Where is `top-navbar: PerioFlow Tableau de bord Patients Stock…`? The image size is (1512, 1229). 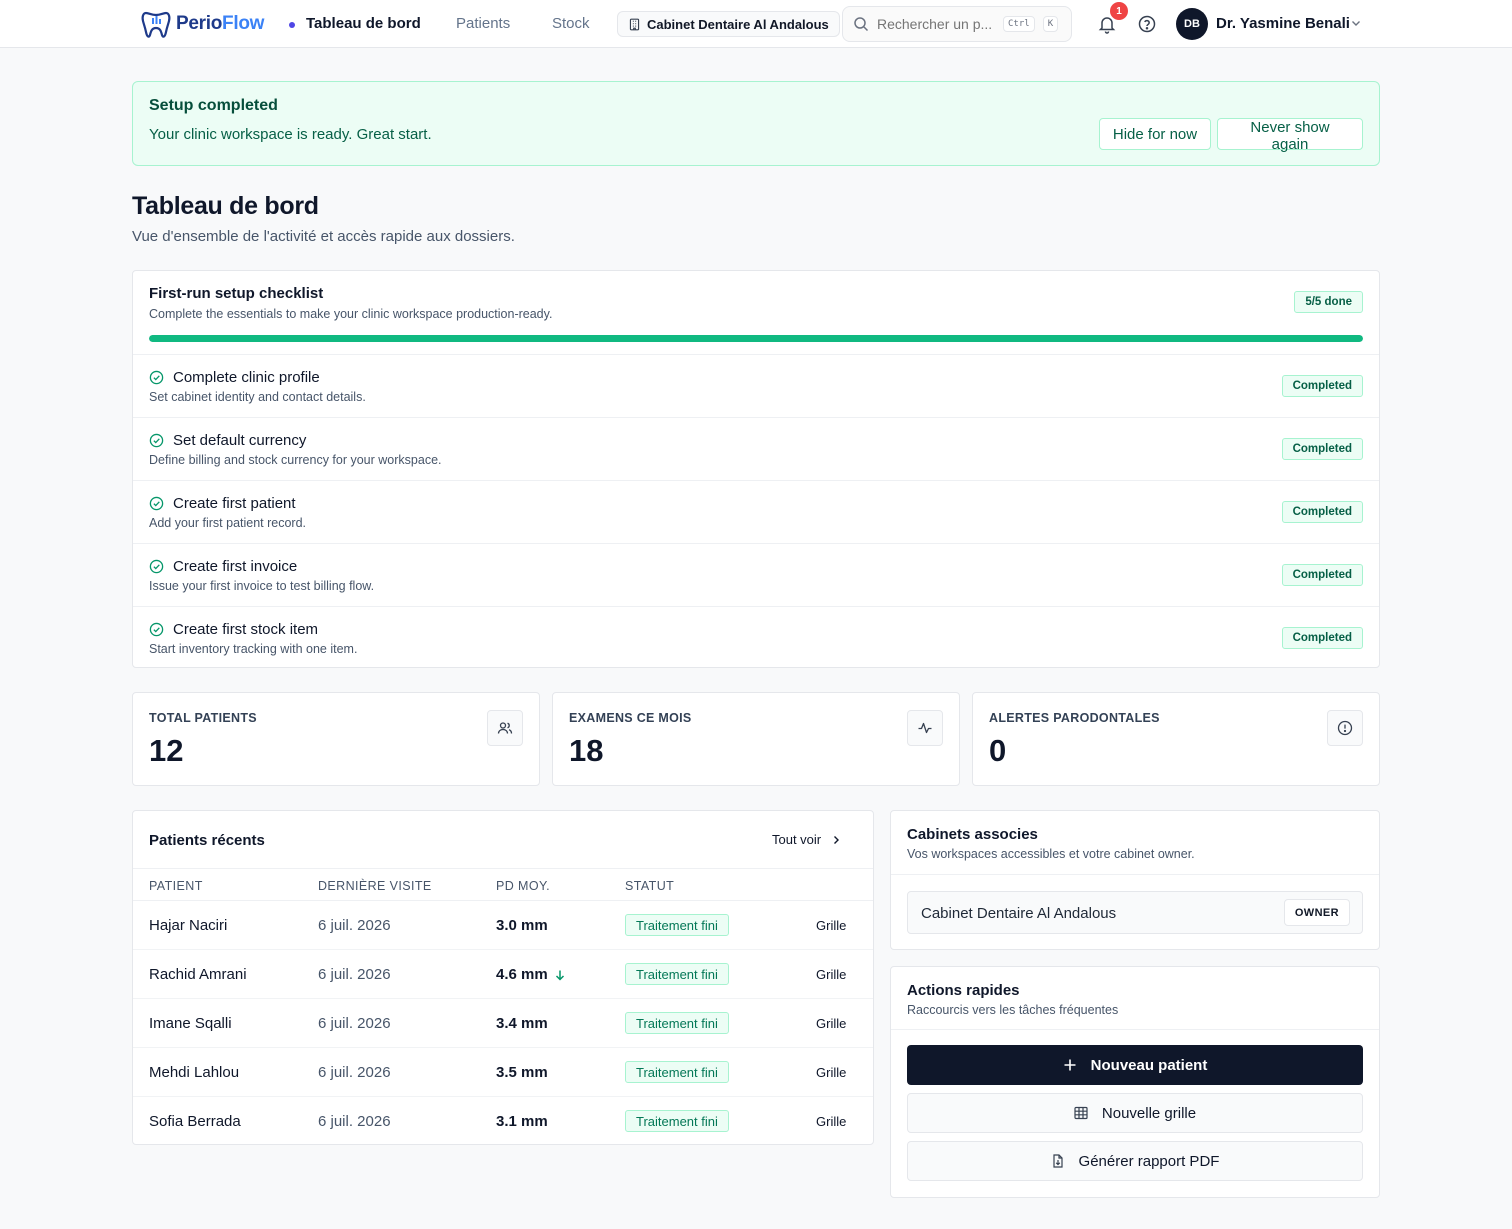
top-navbar: PerioFlow Tableau de bord Patients Stock… is located at coordinates (756, 24).